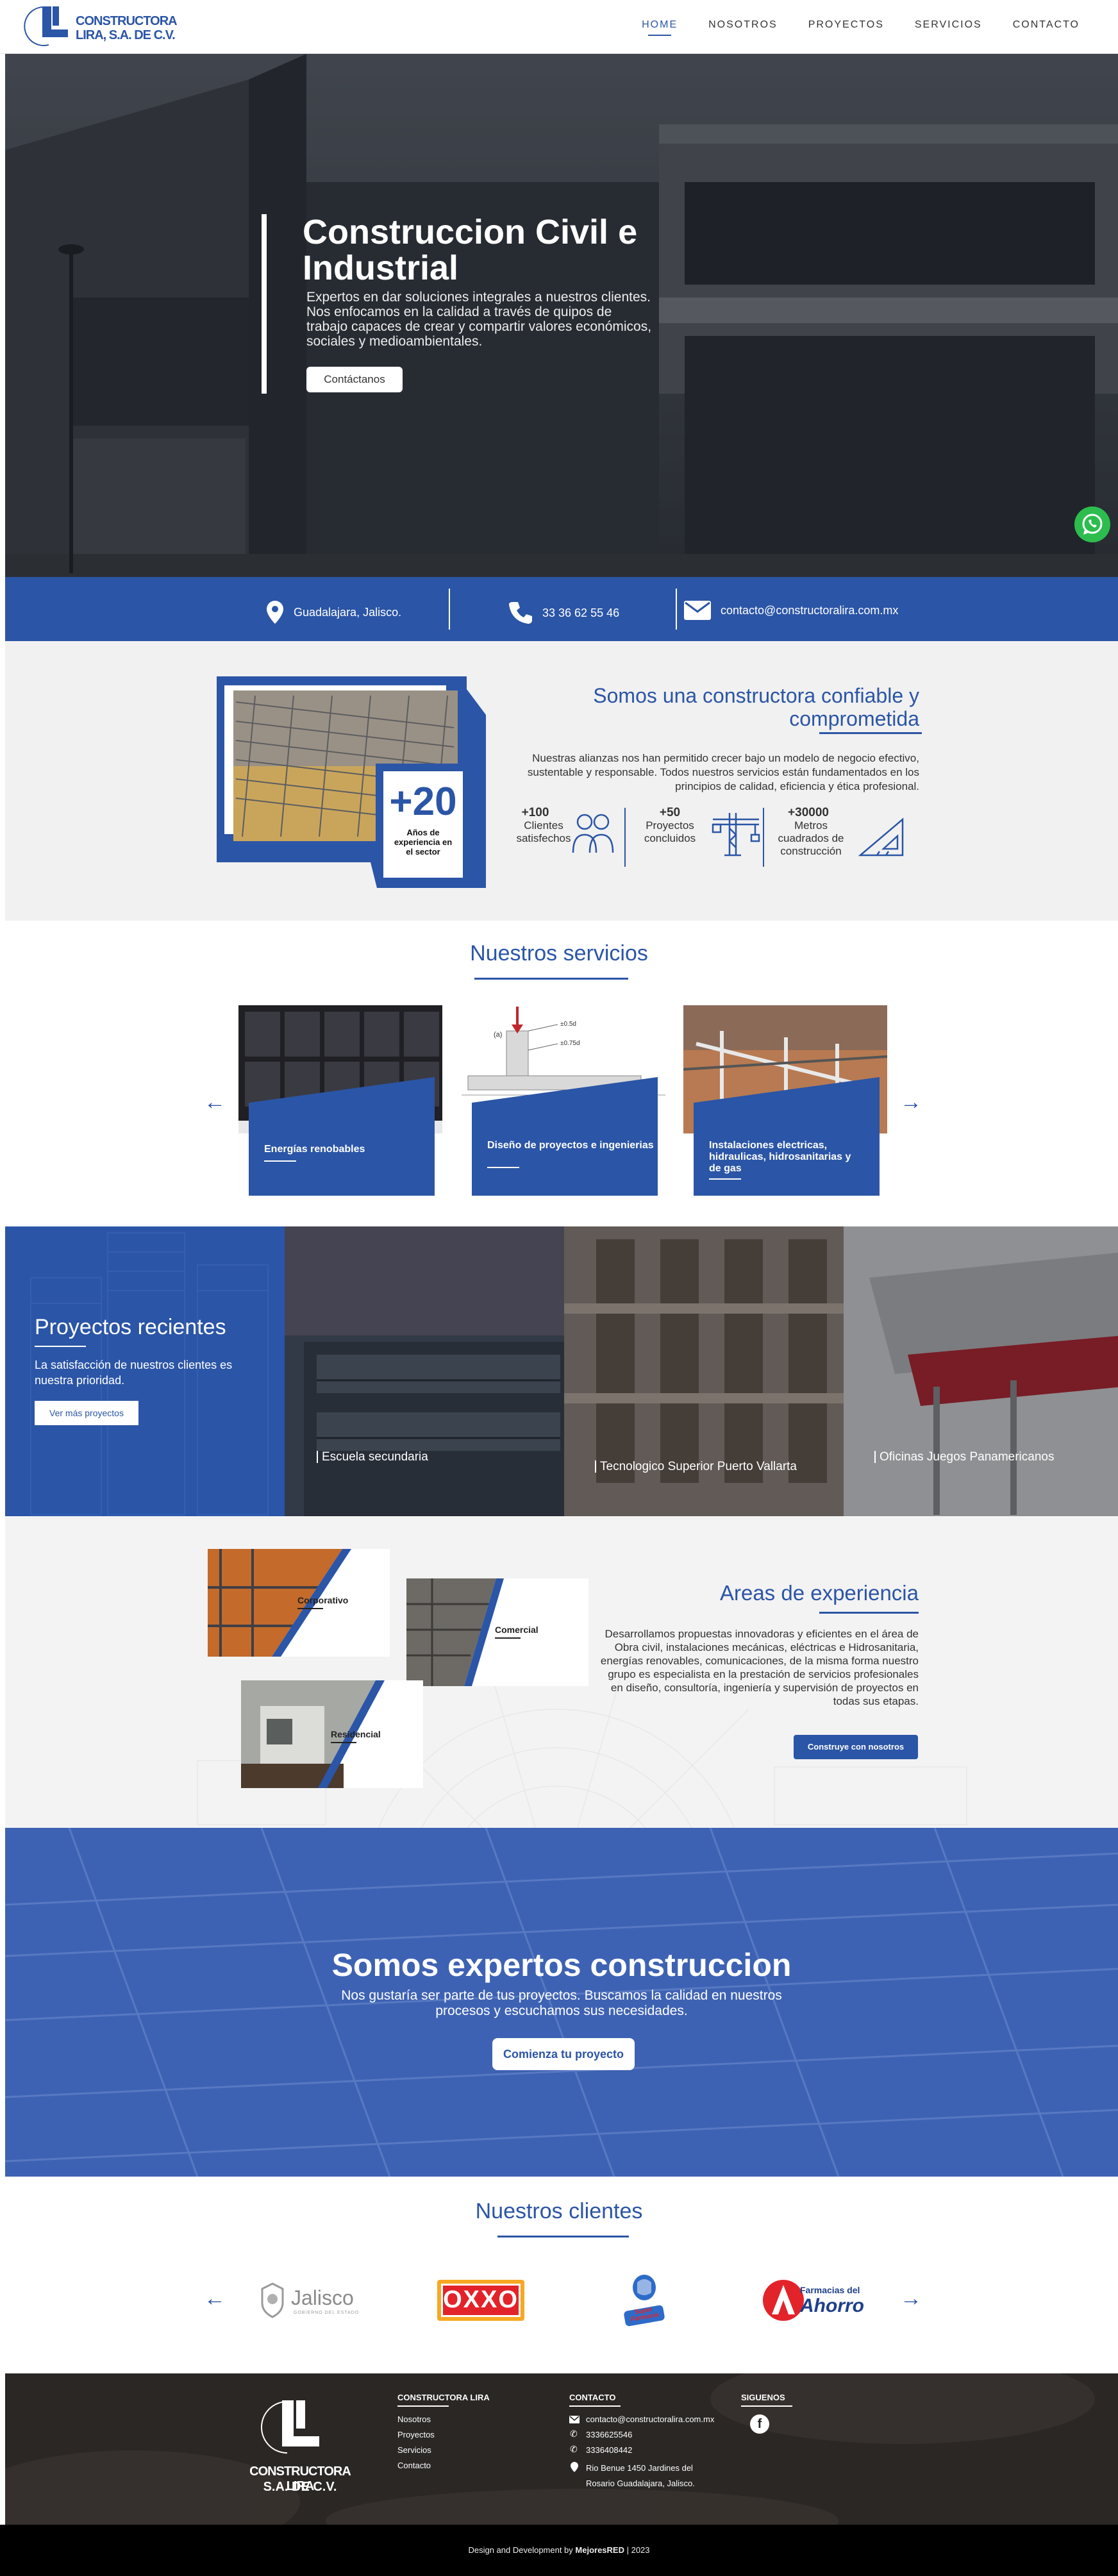 The image size is (1118, 2576). Describe the element at coordinates (704, 1371) in the screenshot. I see `project-card-tecnologico: Tecnologico Superior Puerto Vallarta` at that location.